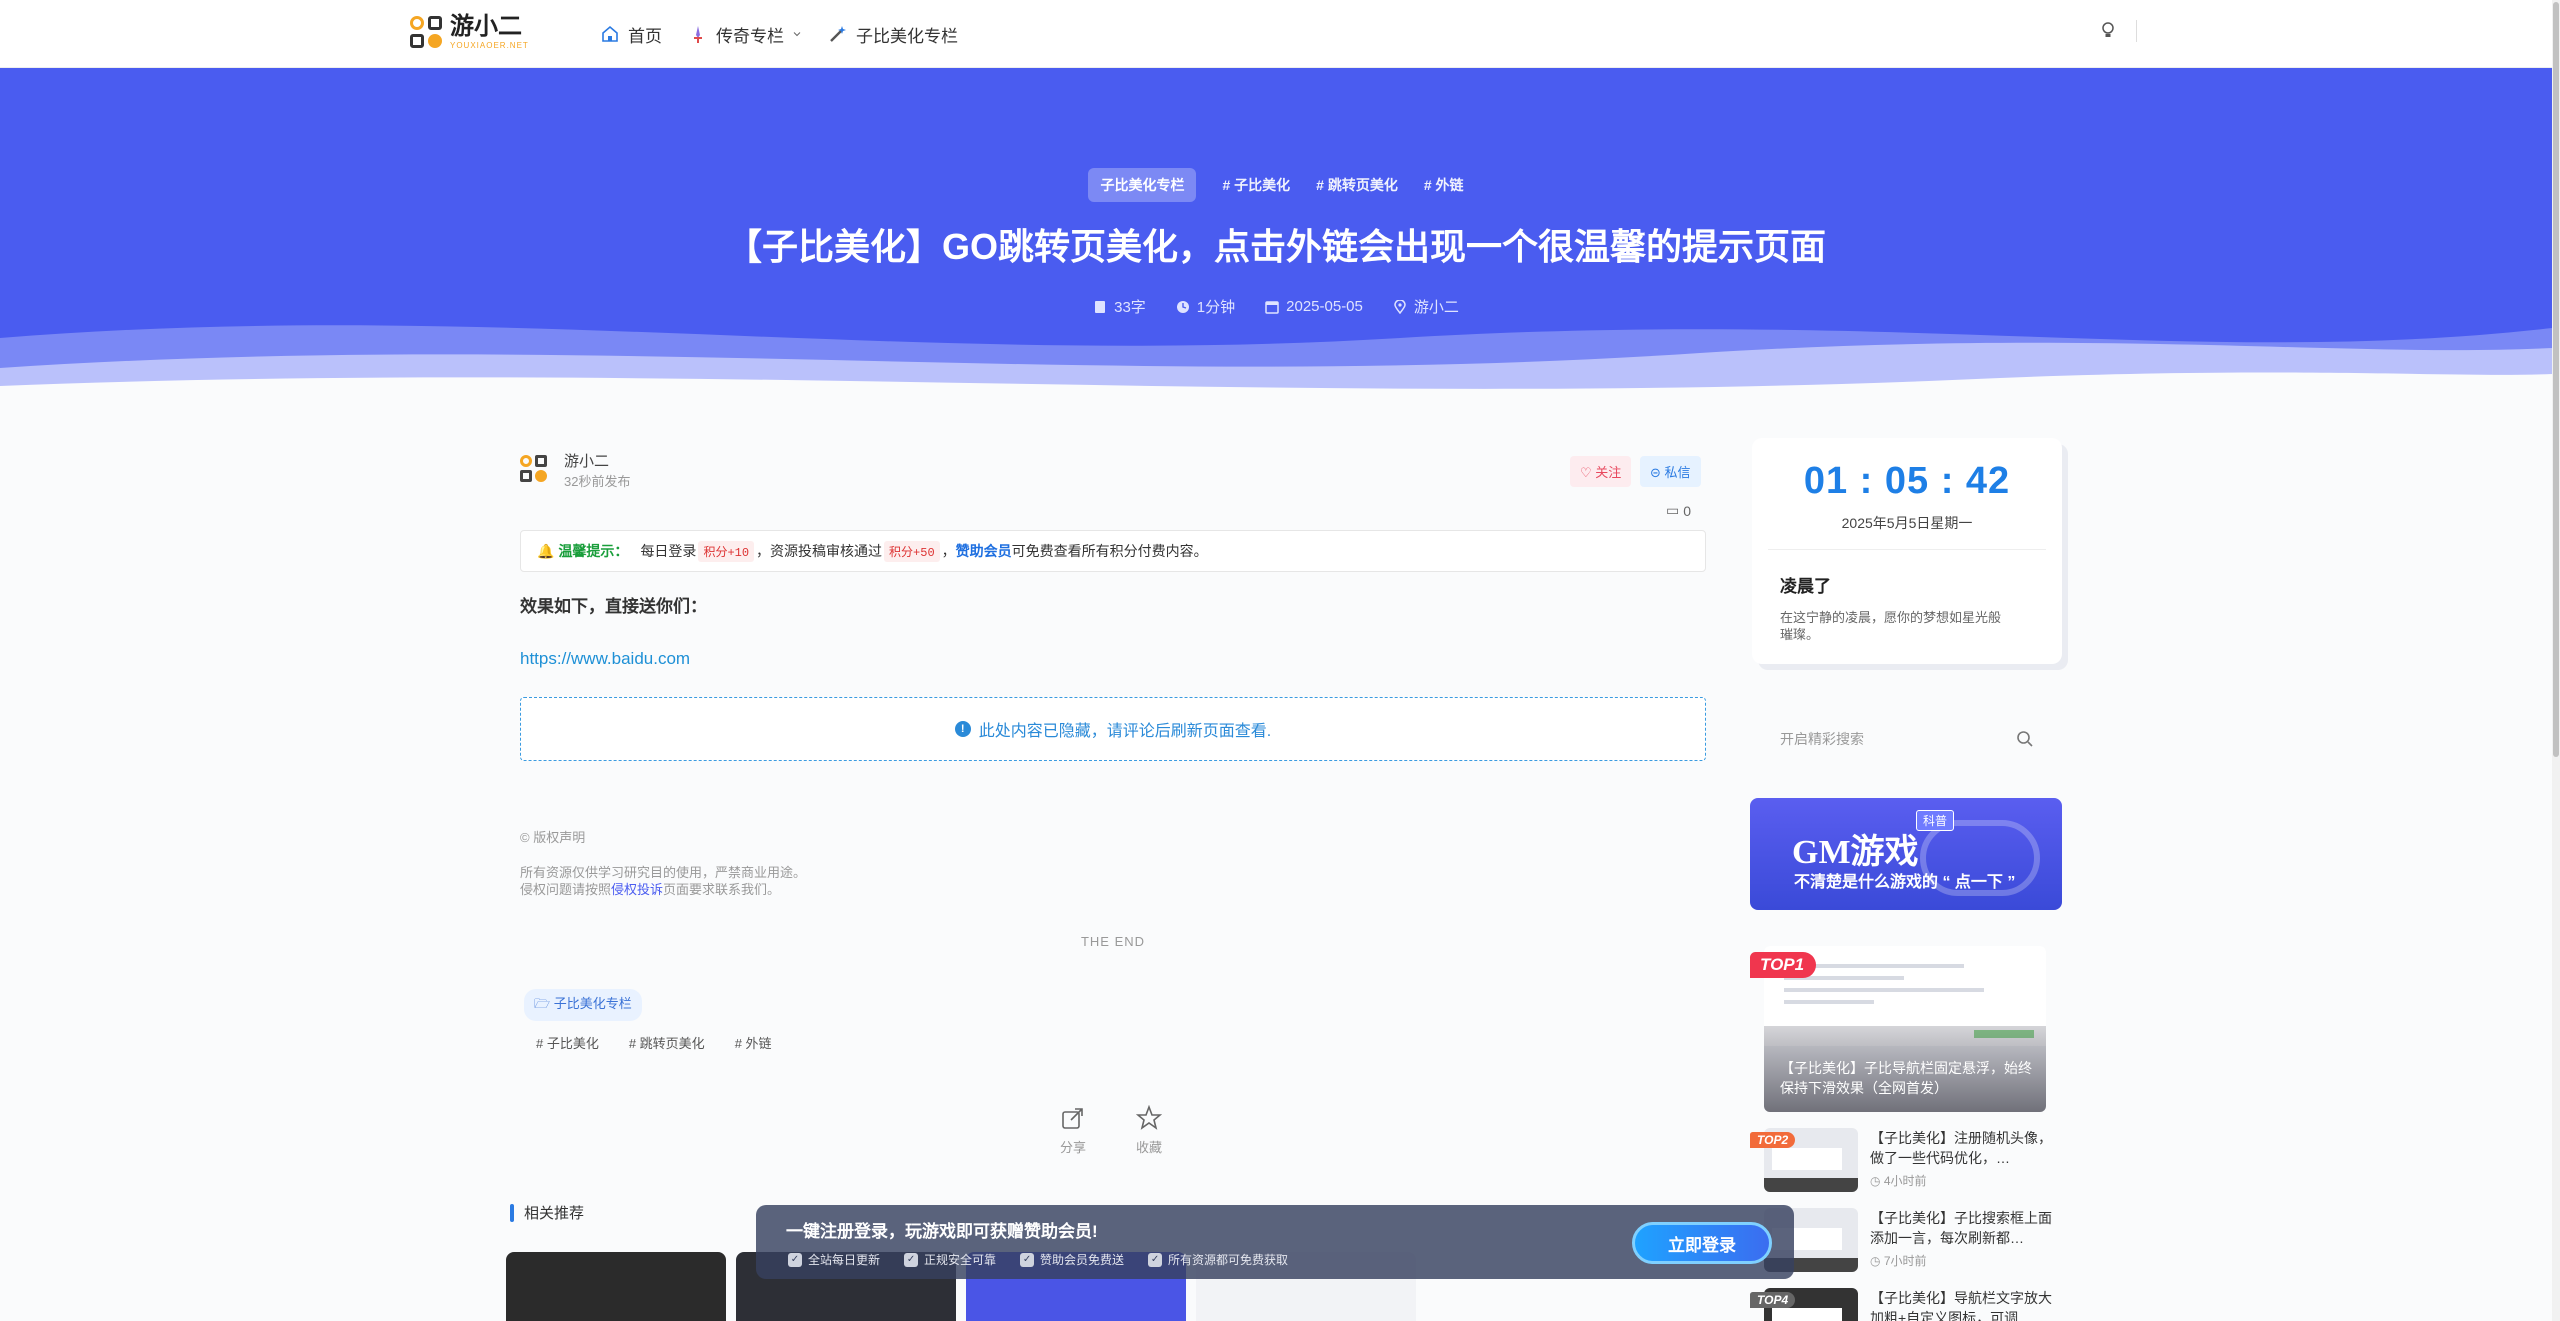 This screenshot has width=2560, height=1321. Describe the element at coordinates (1898, 1261) in the screenshot. I see `post-time: ◷ 7小时前` at that location.